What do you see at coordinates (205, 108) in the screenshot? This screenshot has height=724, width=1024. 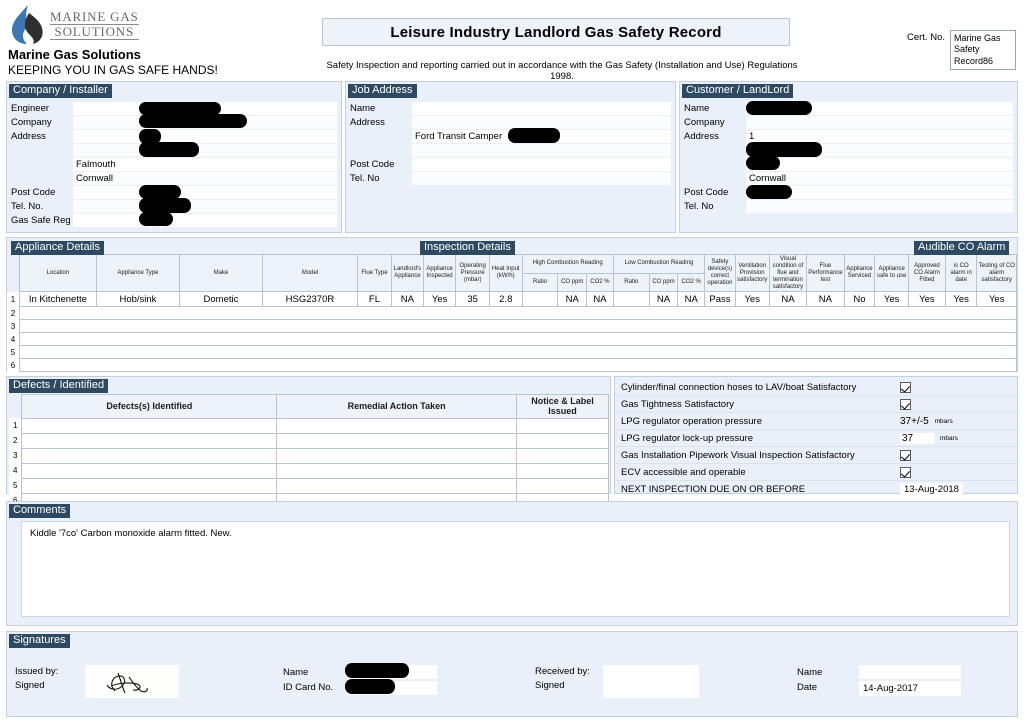 I see `company-field-engineer` at bounding box center [205, 108].